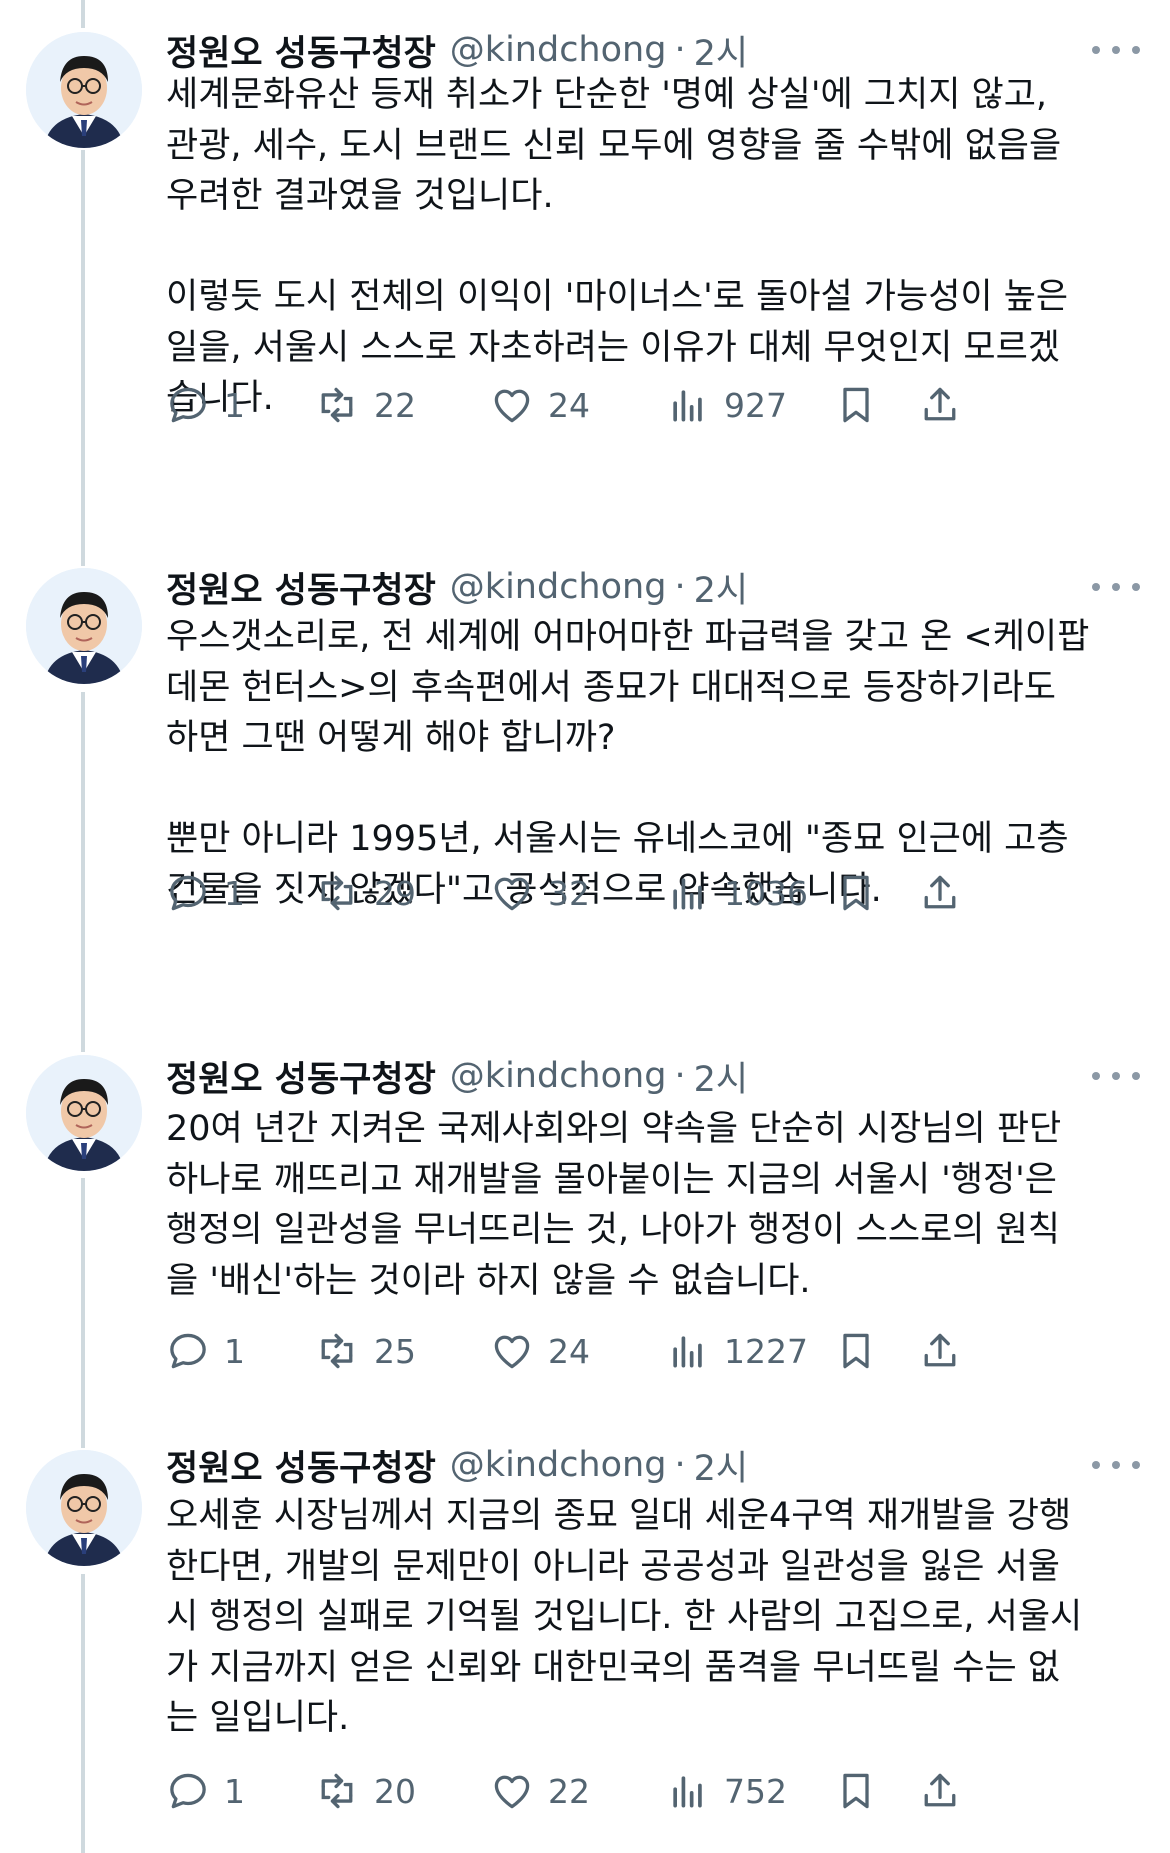 The height and width of the screenshot is (1853, 1170). I want to click on like-button: 32, so click(540, 893).